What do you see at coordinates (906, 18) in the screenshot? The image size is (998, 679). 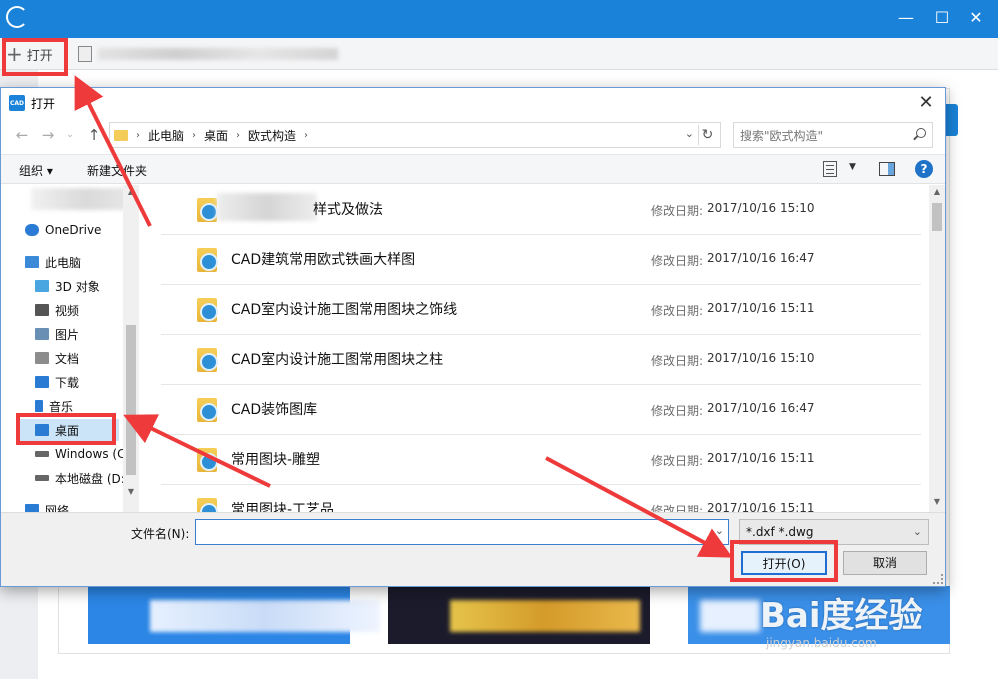 I see `minimize-button: —` at bounding box center [906, 18].